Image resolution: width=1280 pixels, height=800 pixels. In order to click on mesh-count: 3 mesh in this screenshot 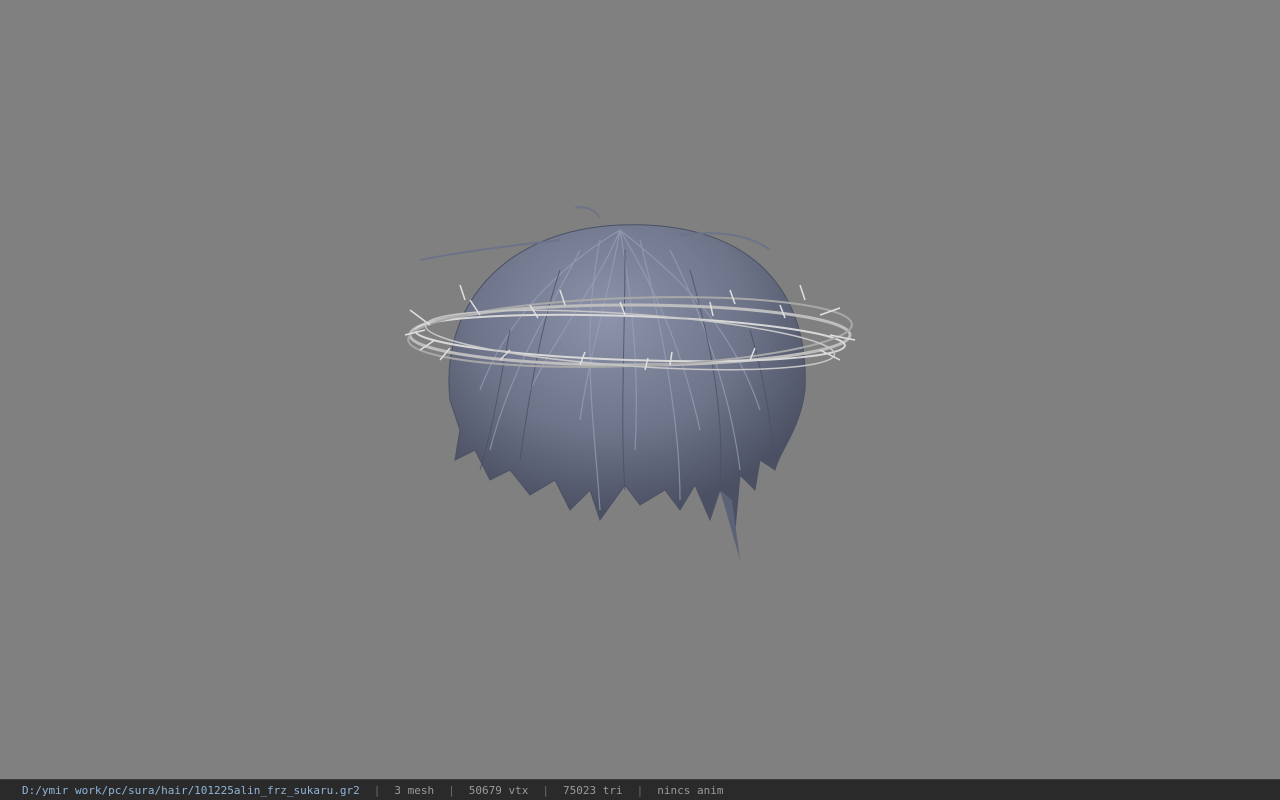, I will do `click(414, 790)`.